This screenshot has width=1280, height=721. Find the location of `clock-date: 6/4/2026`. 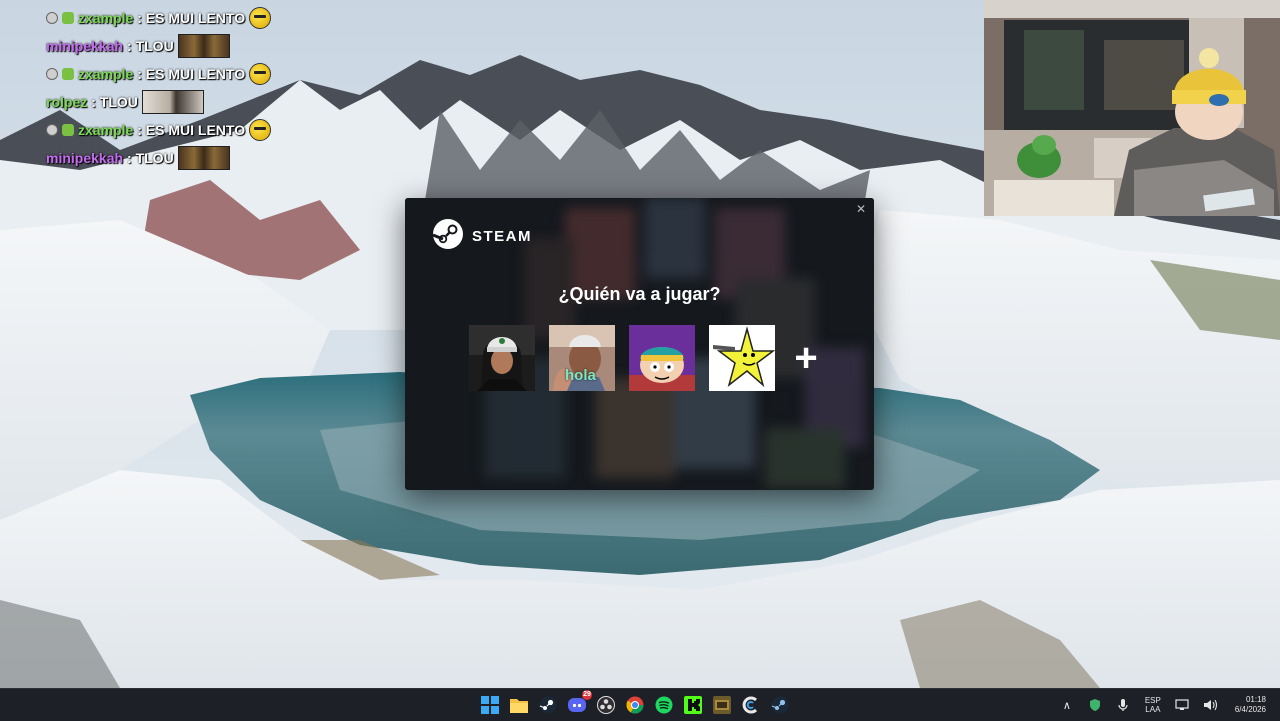

clock-date: 6/4/2026 is located at coordinates (1250, 709).